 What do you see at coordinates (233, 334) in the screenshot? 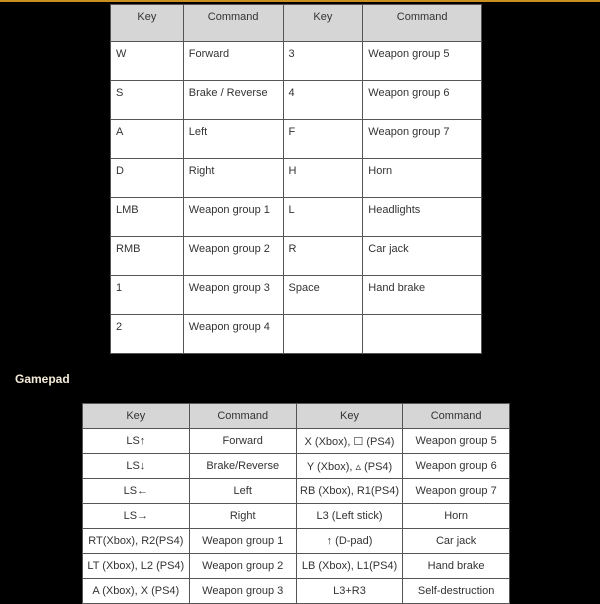
I see `command-cell: Weapon group 4` at bounding box center [233, 334].